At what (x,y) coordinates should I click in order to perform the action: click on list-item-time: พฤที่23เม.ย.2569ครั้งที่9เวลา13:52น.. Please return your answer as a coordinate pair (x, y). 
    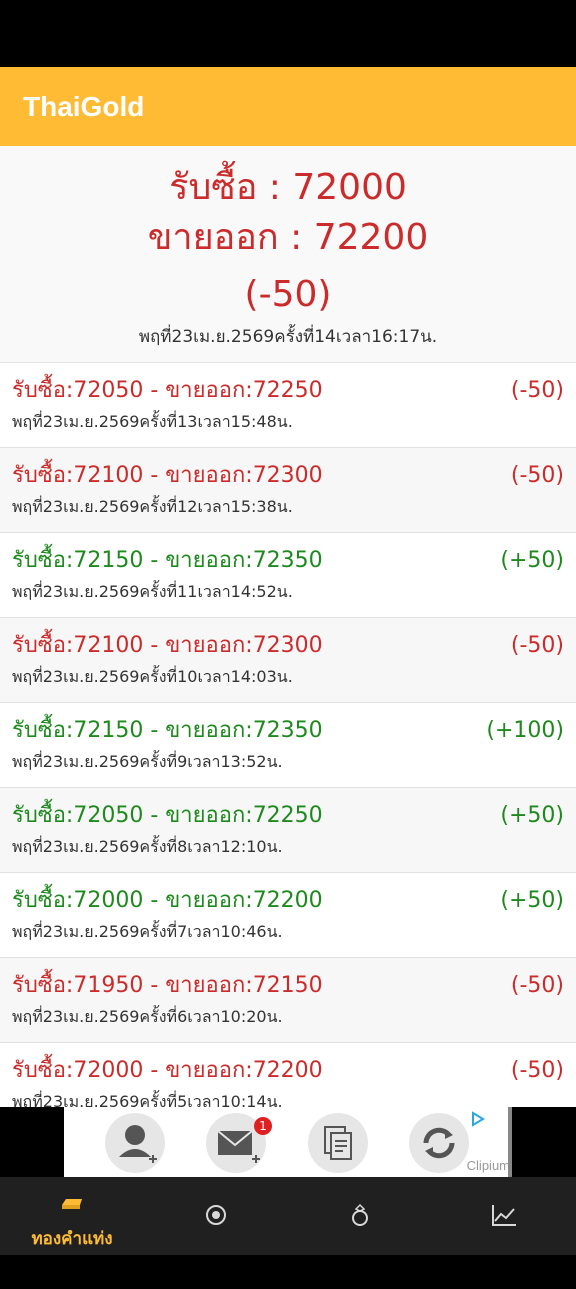
    Looking at the image, I should click on (147, 761).